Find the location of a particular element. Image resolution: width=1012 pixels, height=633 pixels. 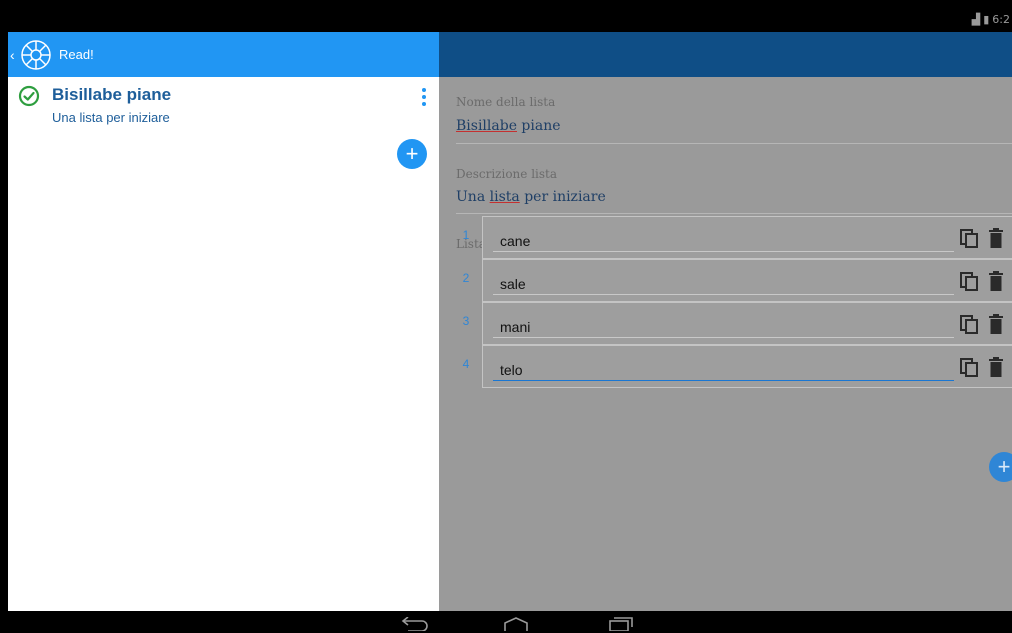

name-field: Bisillabe piane is located at coordinates (508, 126).